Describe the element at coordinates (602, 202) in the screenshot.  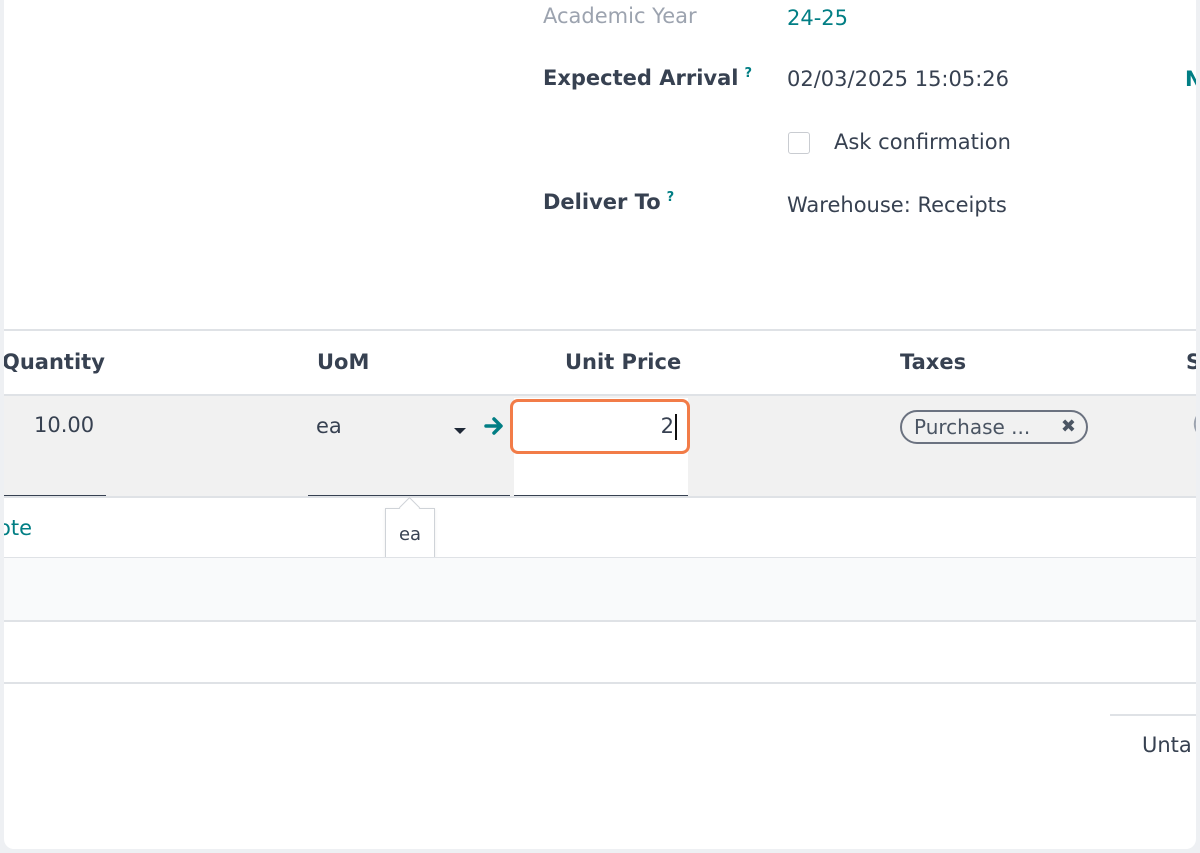
I see `deliver-to-label-text: Deliver To` at that location.